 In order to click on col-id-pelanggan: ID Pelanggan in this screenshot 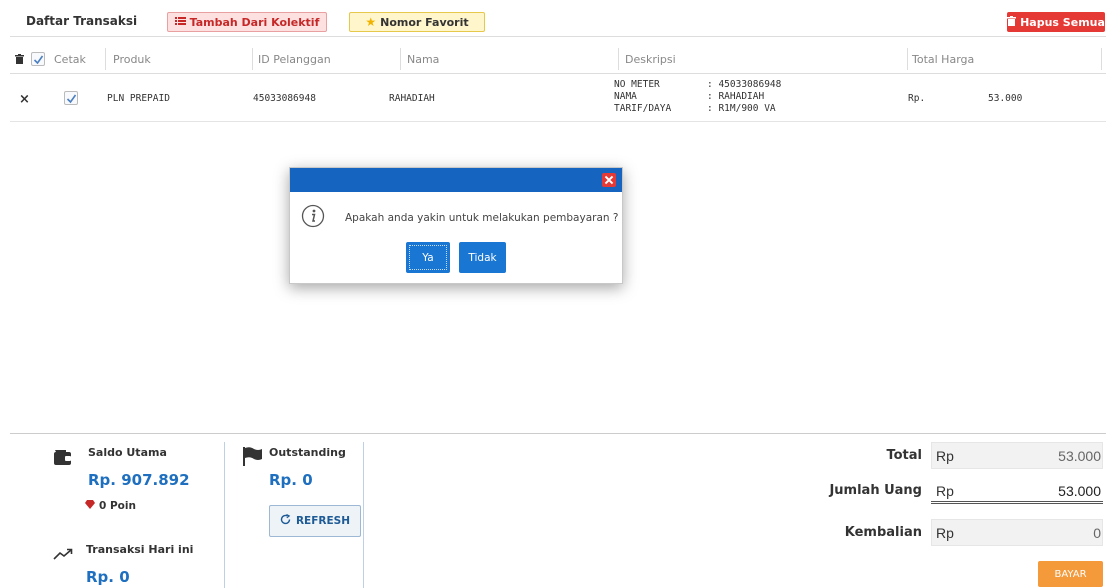, I will do `click(294, 59)`.